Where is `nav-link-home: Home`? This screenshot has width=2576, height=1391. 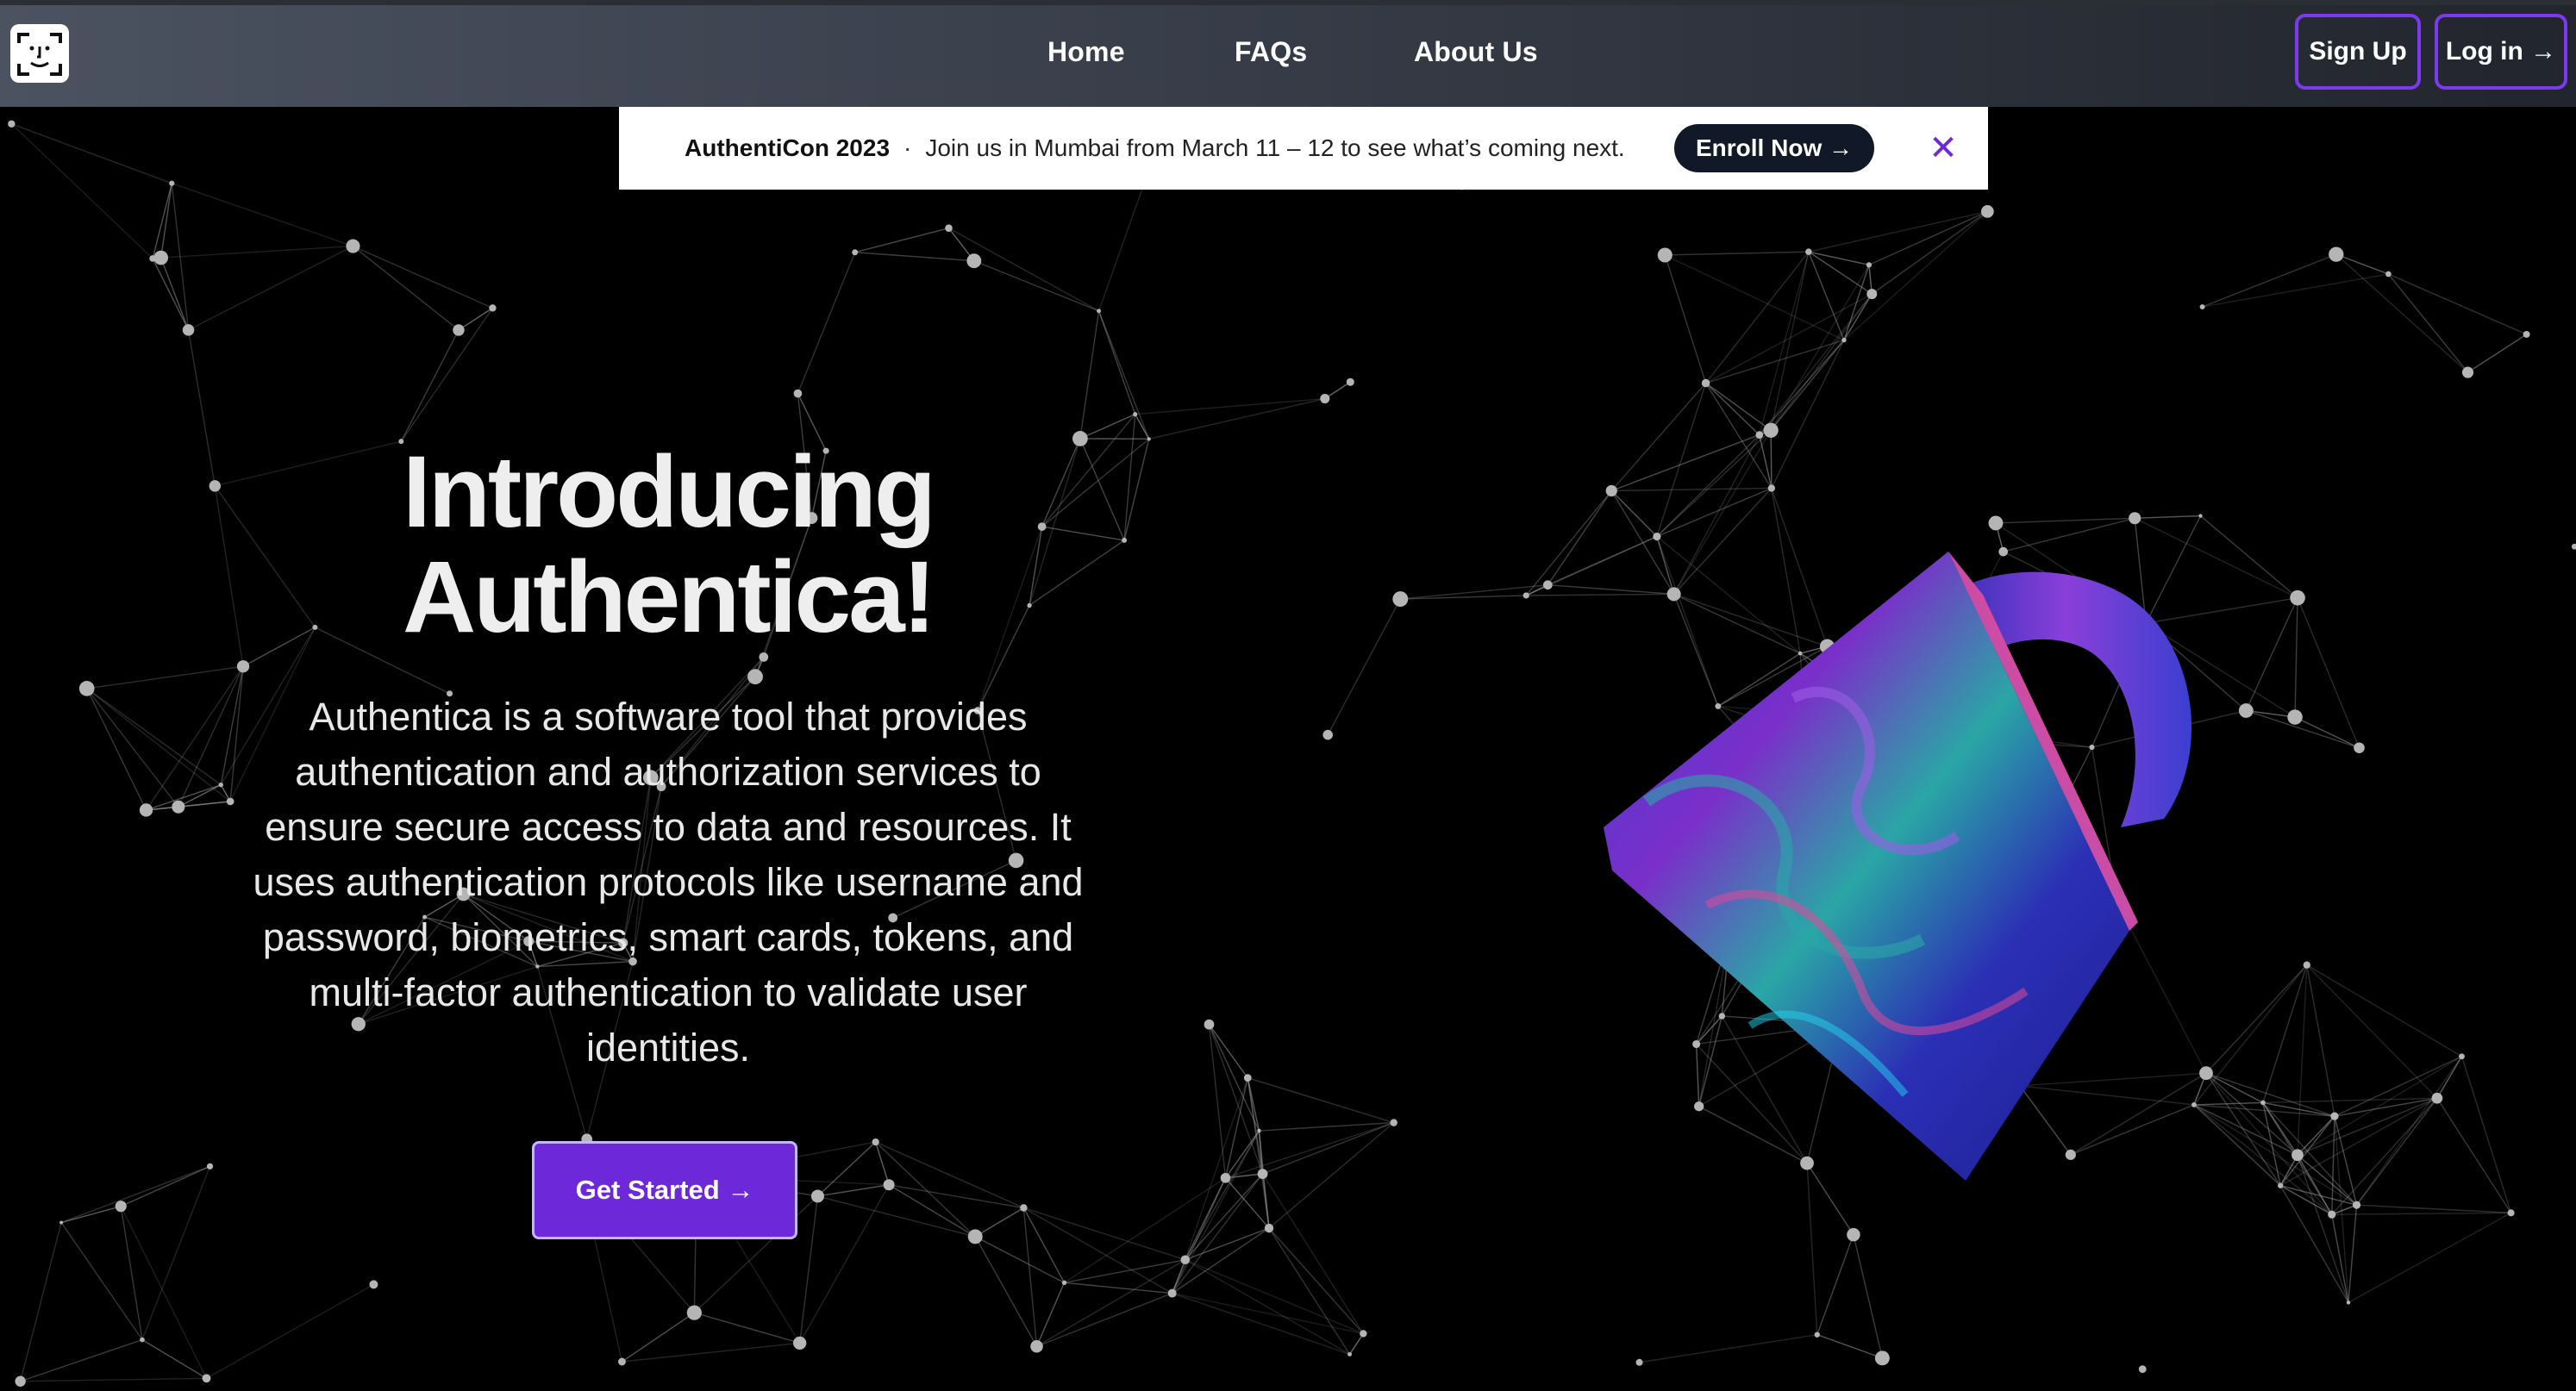
nav-link-home: Home is located at coordinates (1086, 52).